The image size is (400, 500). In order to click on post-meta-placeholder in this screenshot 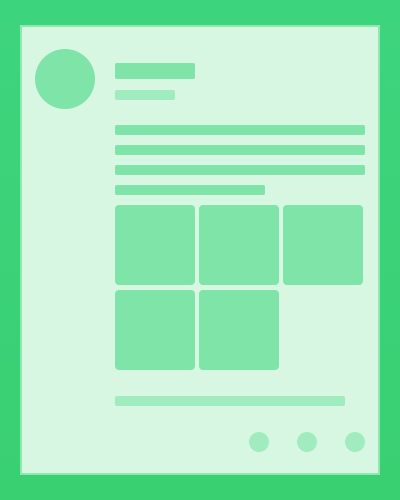, I will do `click(145, 95)`.